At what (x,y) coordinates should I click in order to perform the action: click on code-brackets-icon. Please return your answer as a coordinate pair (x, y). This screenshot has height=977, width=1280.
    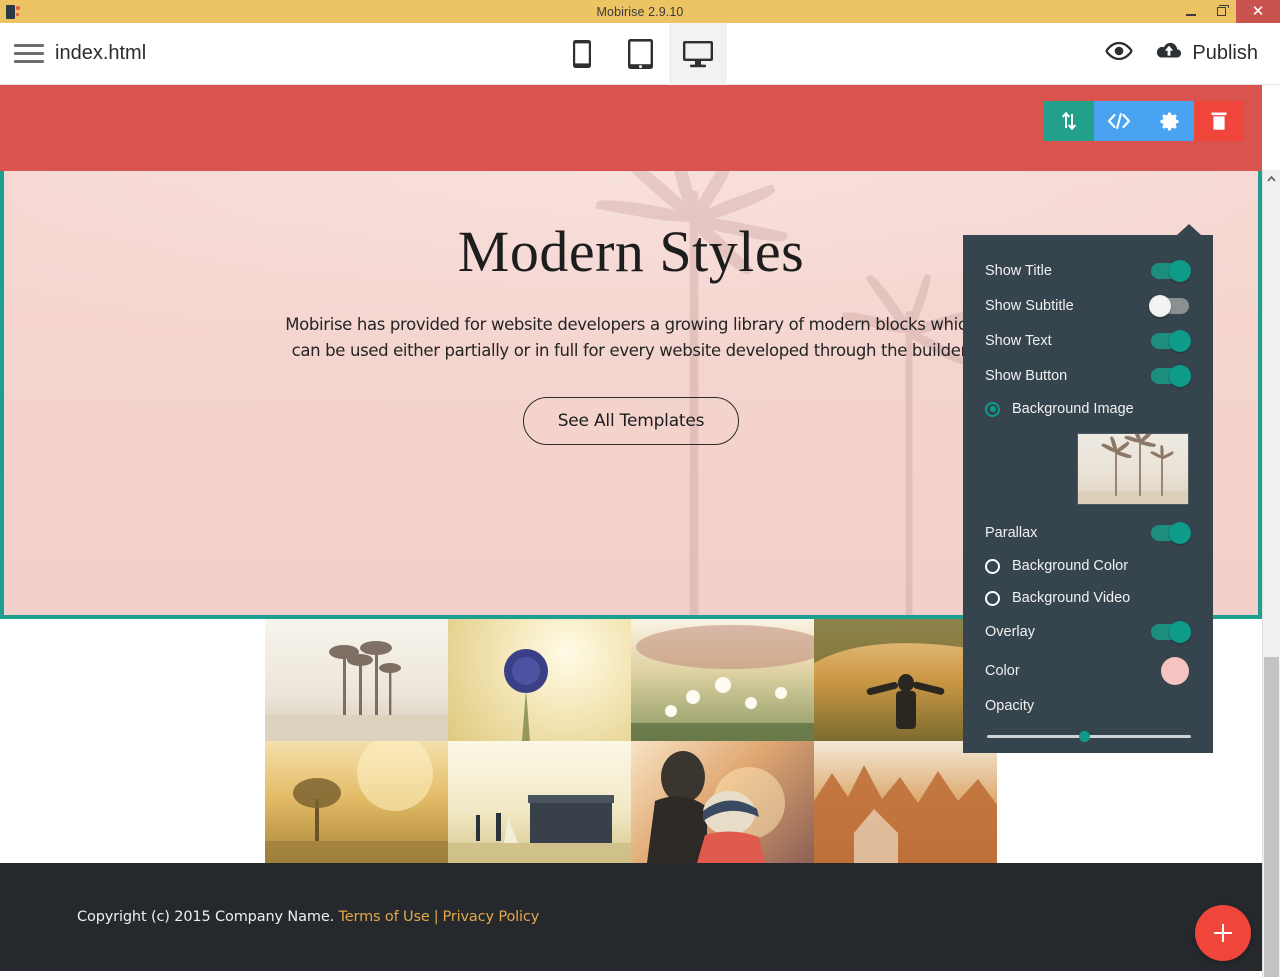
    Looking at the image, I should click on (1119, 121).